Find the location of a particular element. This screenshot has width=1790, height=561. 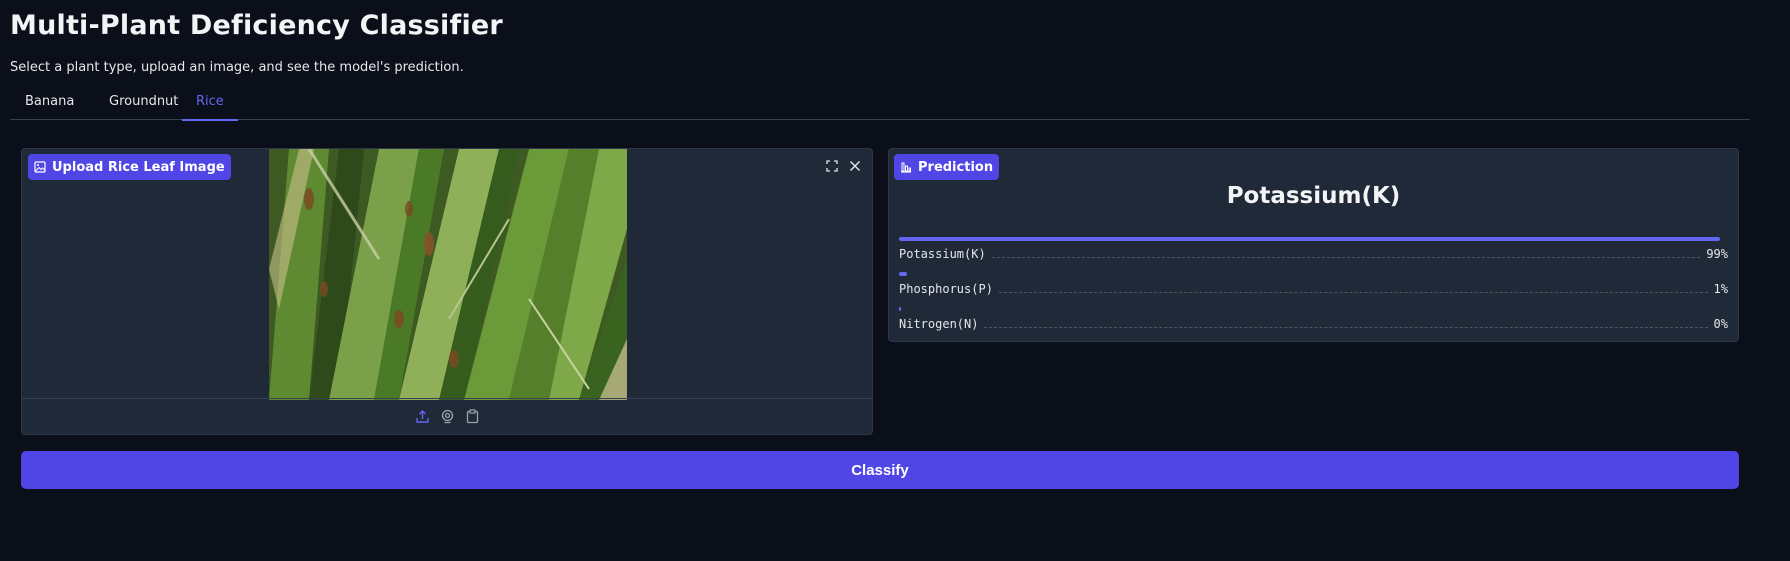

predicted-class: Potassium(K) is located at coordinates (1313, 196).